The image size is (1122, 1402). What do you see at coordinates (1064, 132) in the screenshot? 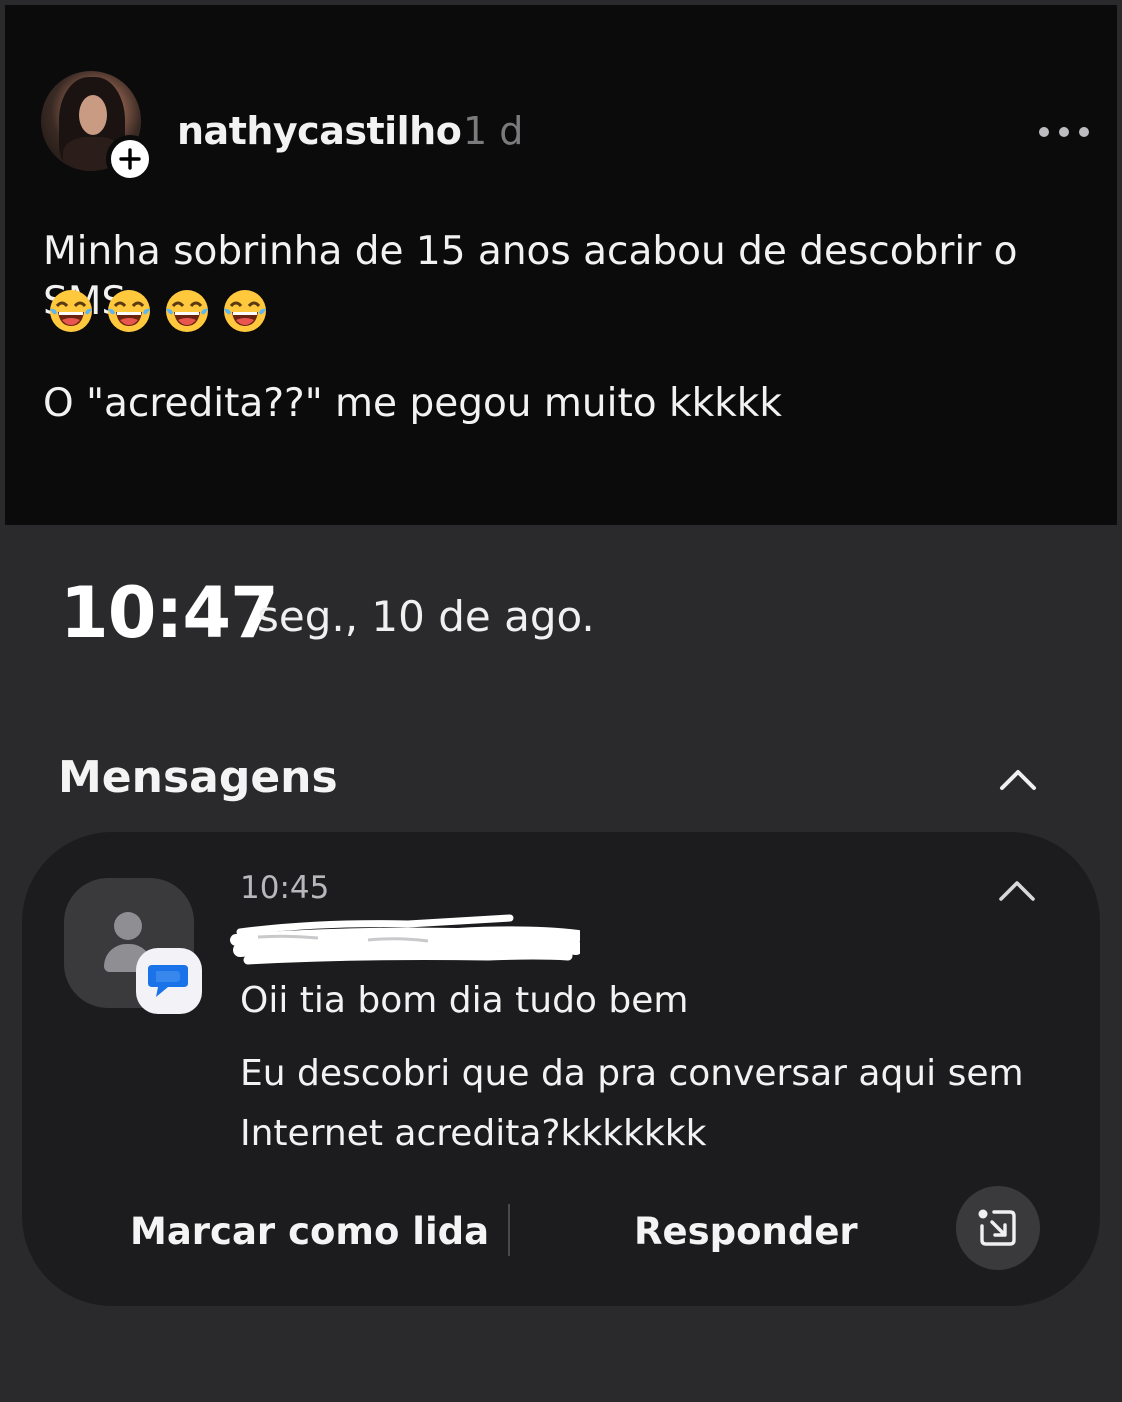
I see `more-options-icon` at bounding box center [1064, 132].